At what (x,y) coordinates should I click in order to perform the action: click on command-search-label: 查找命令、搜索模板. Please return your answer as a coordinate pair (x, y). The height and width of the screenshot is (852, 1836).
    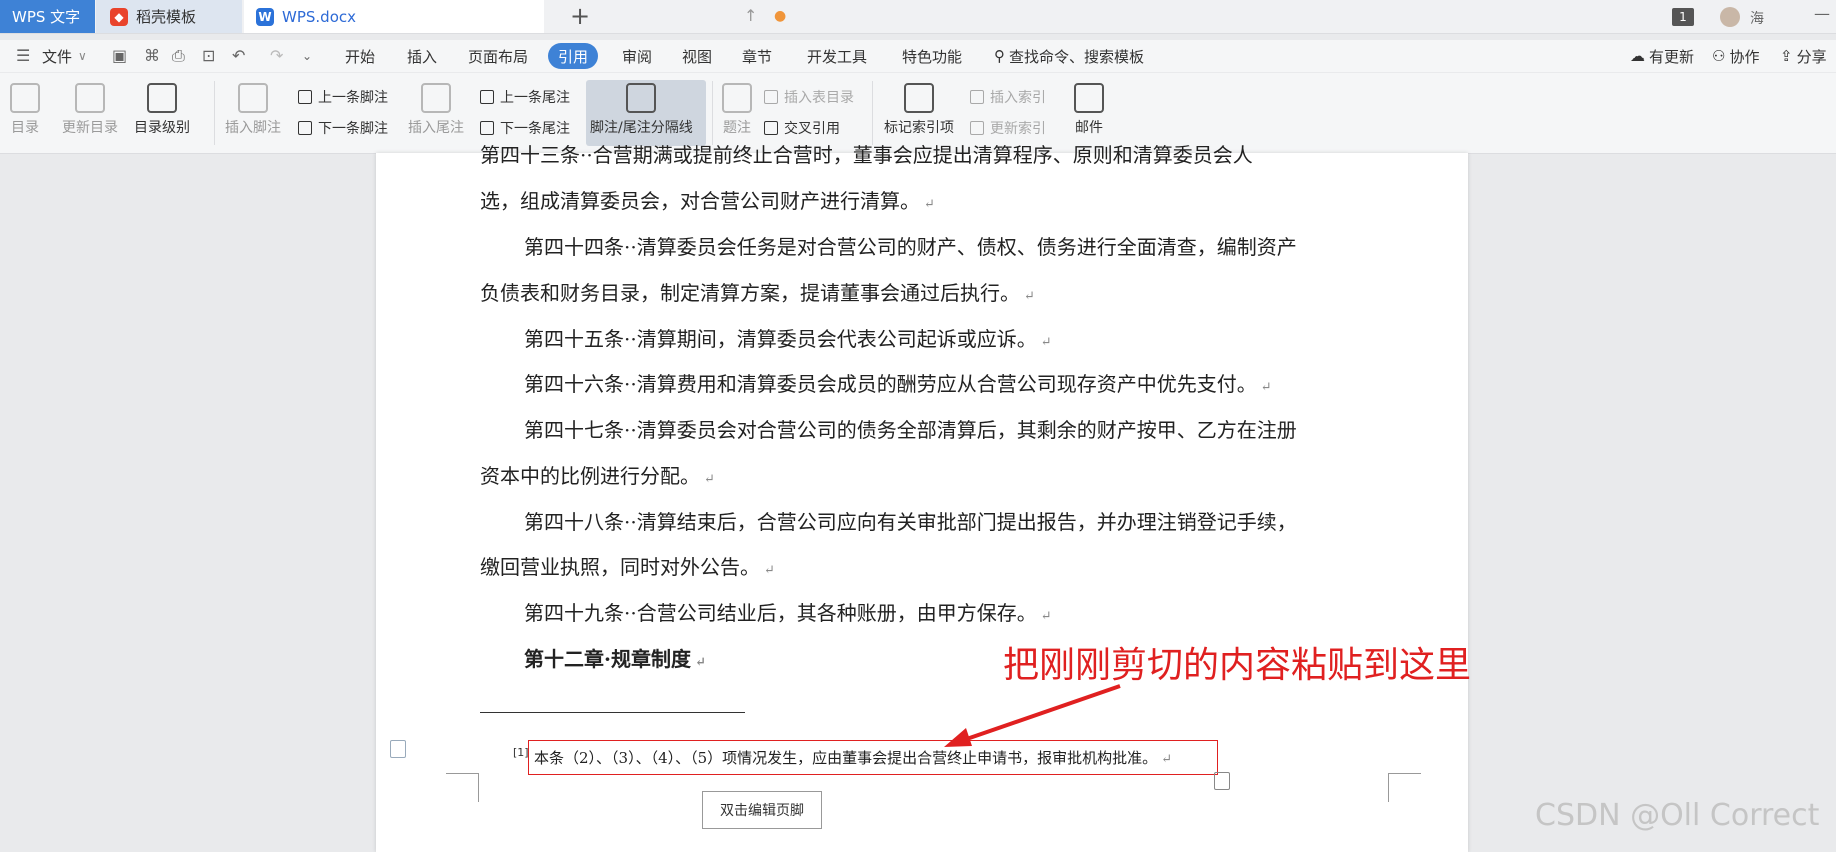
    Looking at the image, I should click on (1077, 56).